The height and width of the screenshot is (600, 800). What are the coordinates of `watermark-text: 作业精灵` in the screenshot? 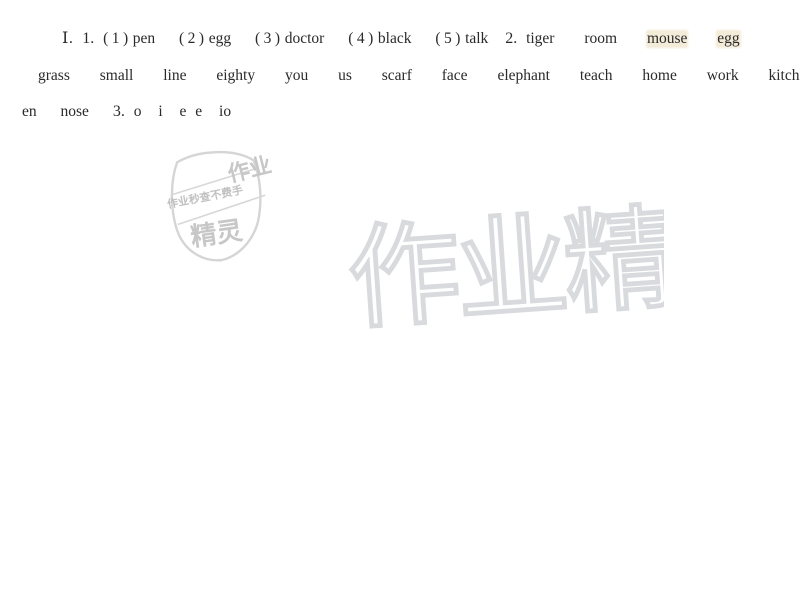 It's located at (504, 266).